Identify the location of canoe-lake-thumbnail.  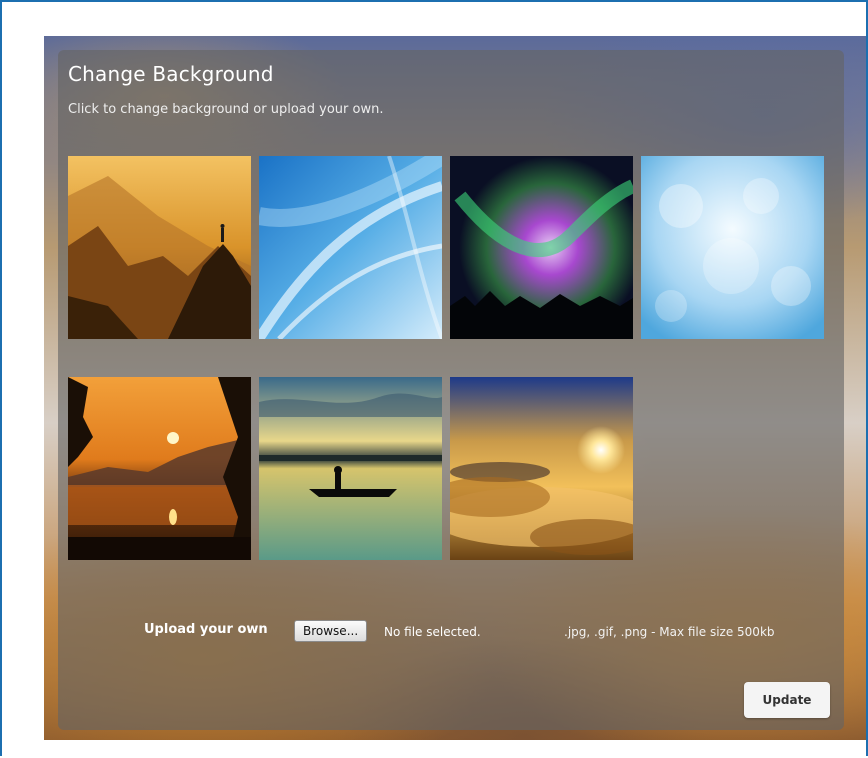
(350, 468).